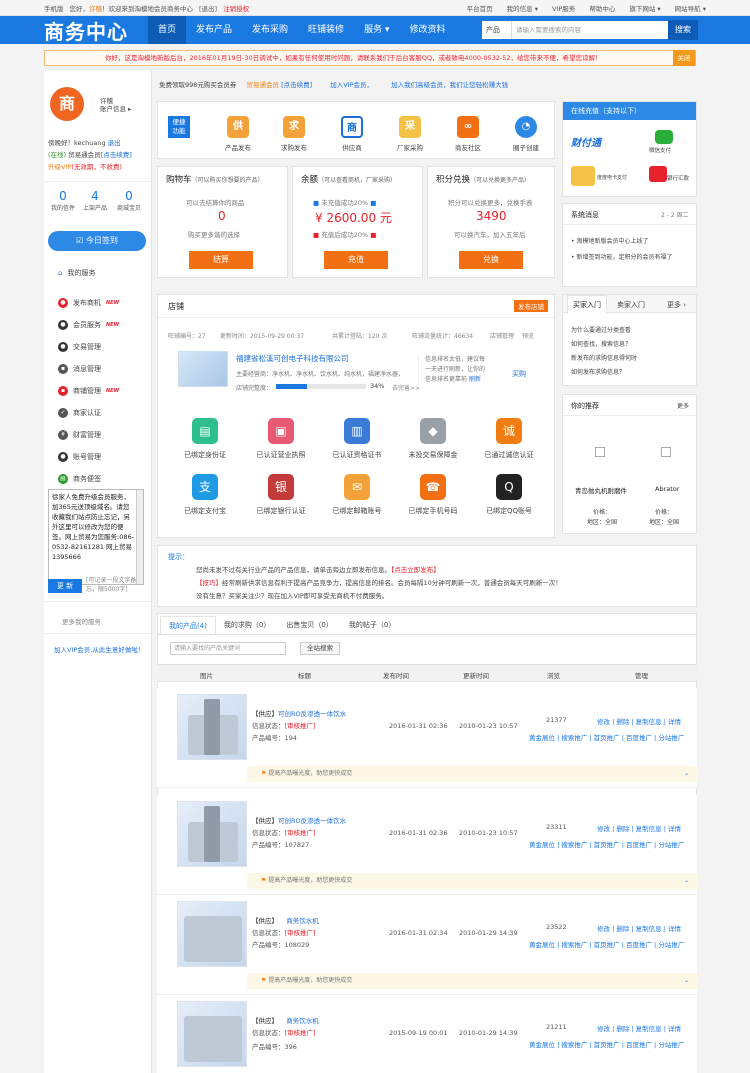 This screenshot has width=750, height=1073. Describe the element at coordinates (528, 335) in the screenshot. I see `shop-preview-link: 预览` at that location.